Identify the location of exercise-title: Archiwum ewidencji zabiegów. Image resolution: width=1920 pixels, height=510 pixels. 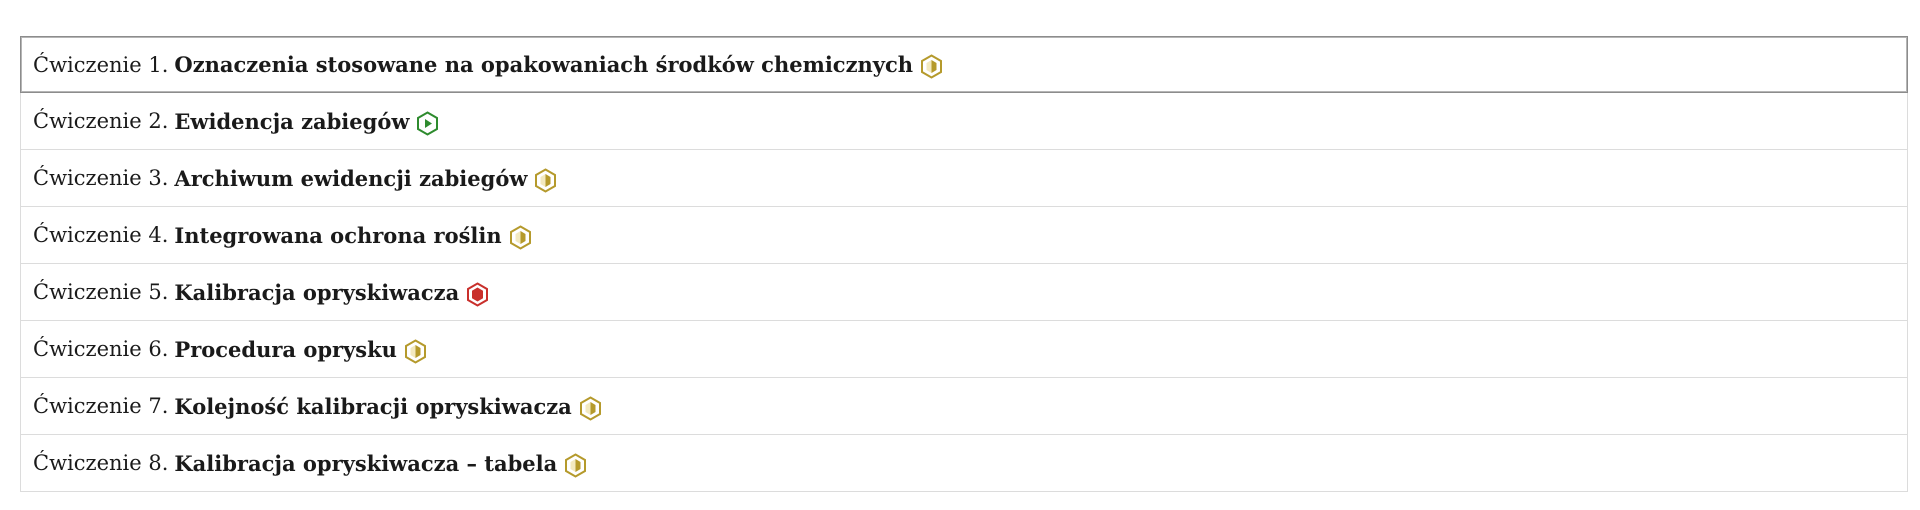
(351, 178).